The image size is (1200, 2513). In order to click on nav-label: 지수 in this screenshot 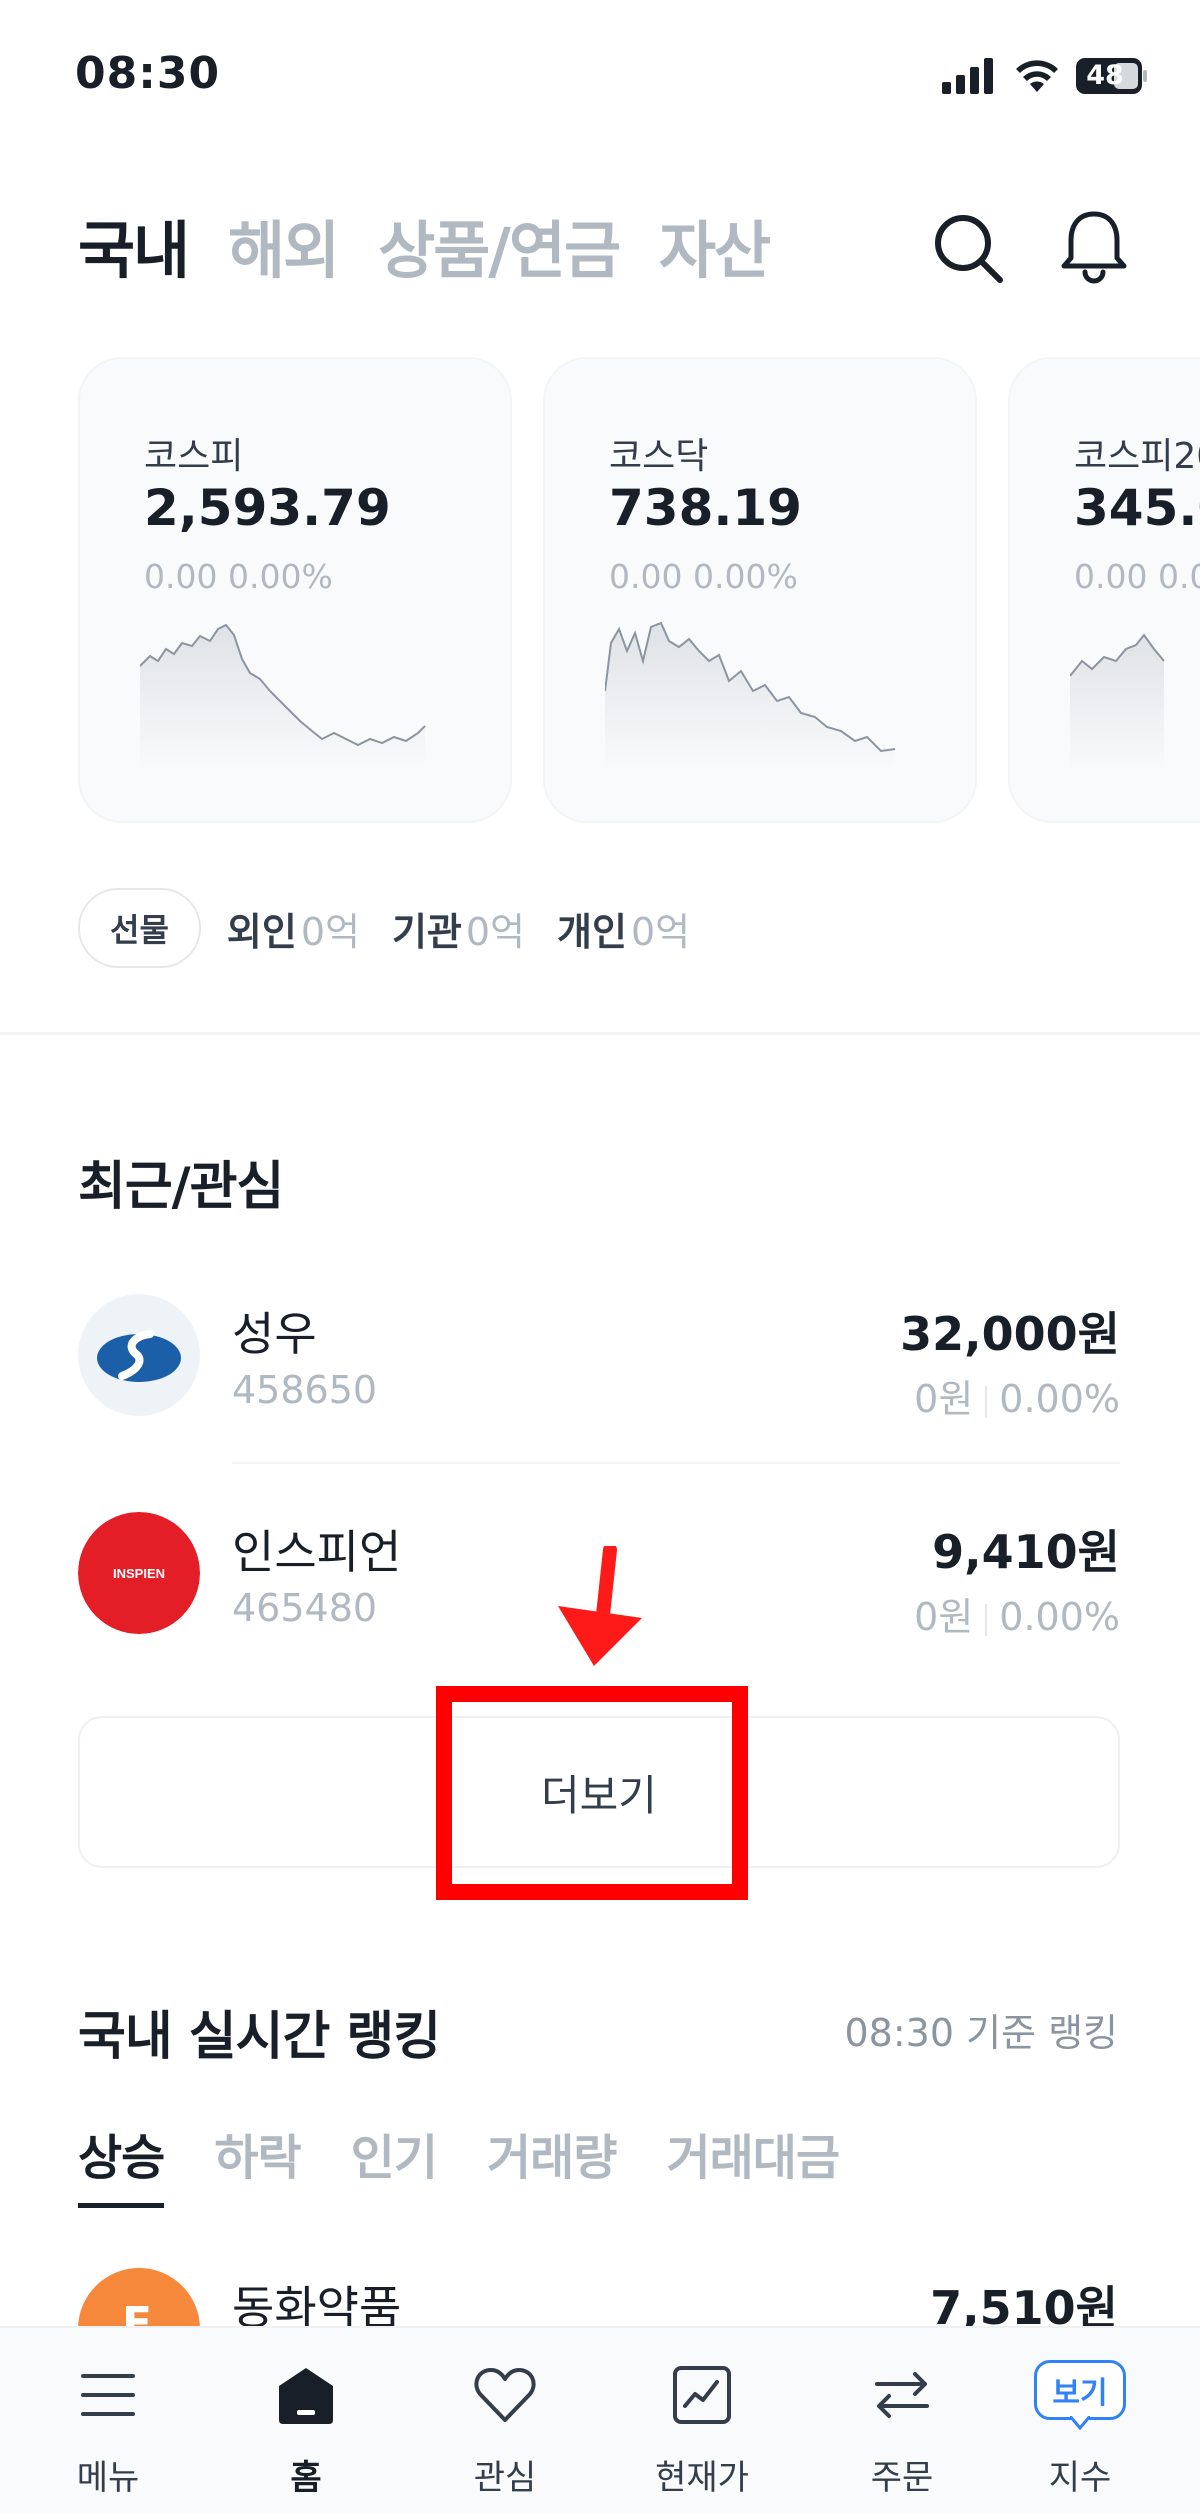, I will do `click(1080, 2478)`.